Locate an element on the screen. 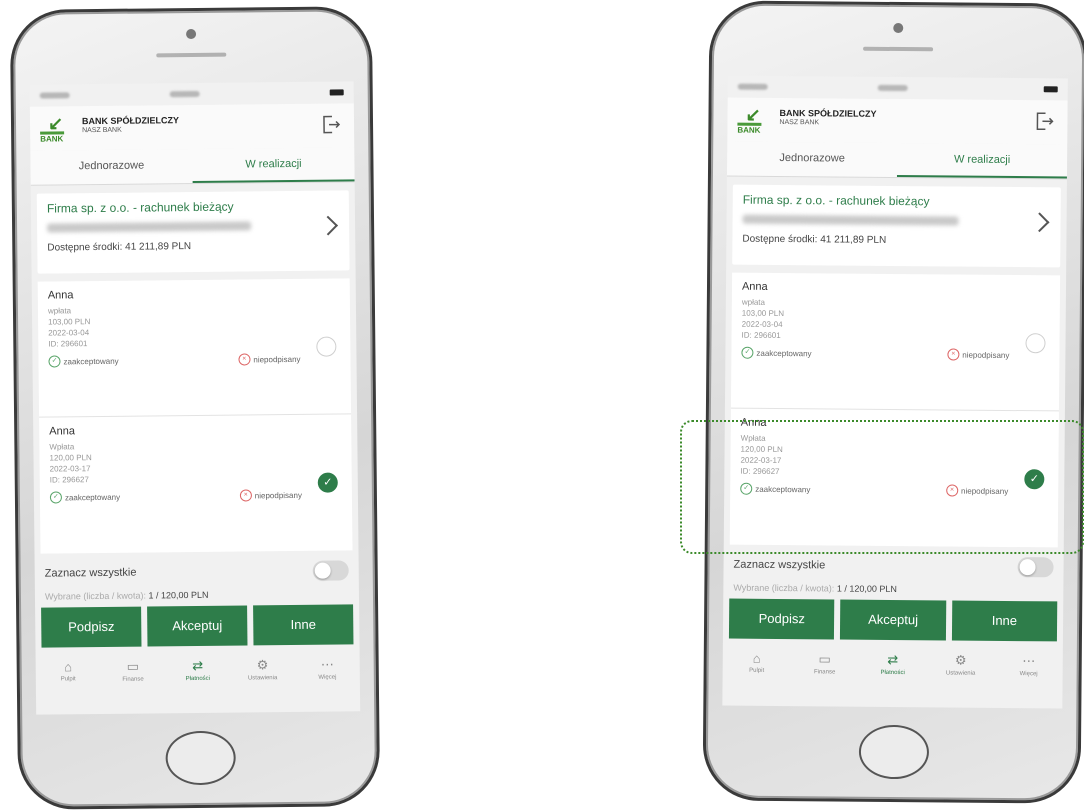 This screenshot has height=810, width=1084. select-radio-checked: ✓ is located at coordinates (327, 482).